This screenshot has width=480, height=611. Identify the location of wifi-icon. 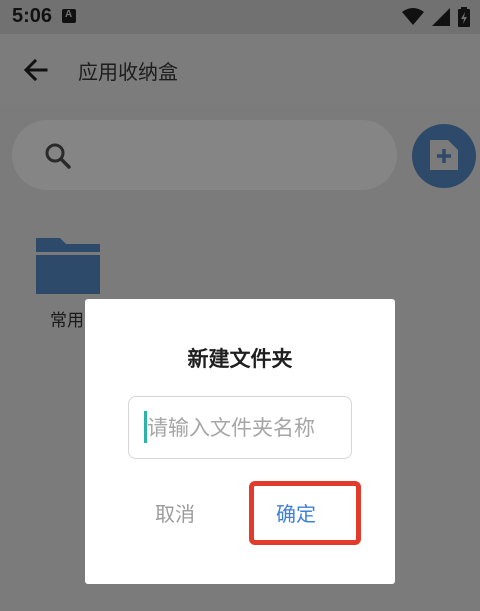
(413, 16).